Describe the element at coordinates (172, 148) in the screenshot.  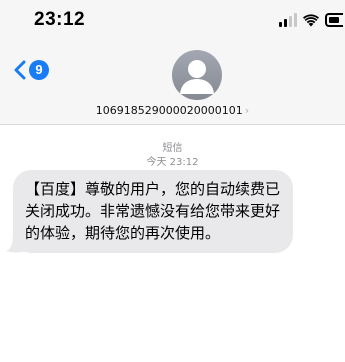
I see `message-type-label: 短信` at that location.